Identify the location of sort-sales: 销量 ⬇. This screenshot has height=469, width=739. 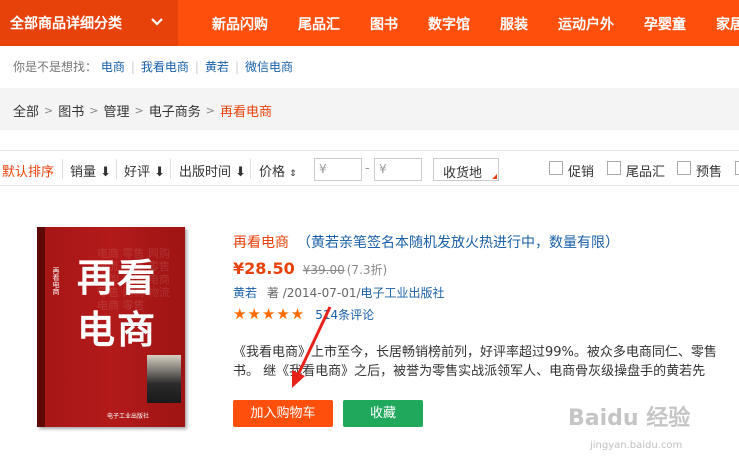
(90, 170).